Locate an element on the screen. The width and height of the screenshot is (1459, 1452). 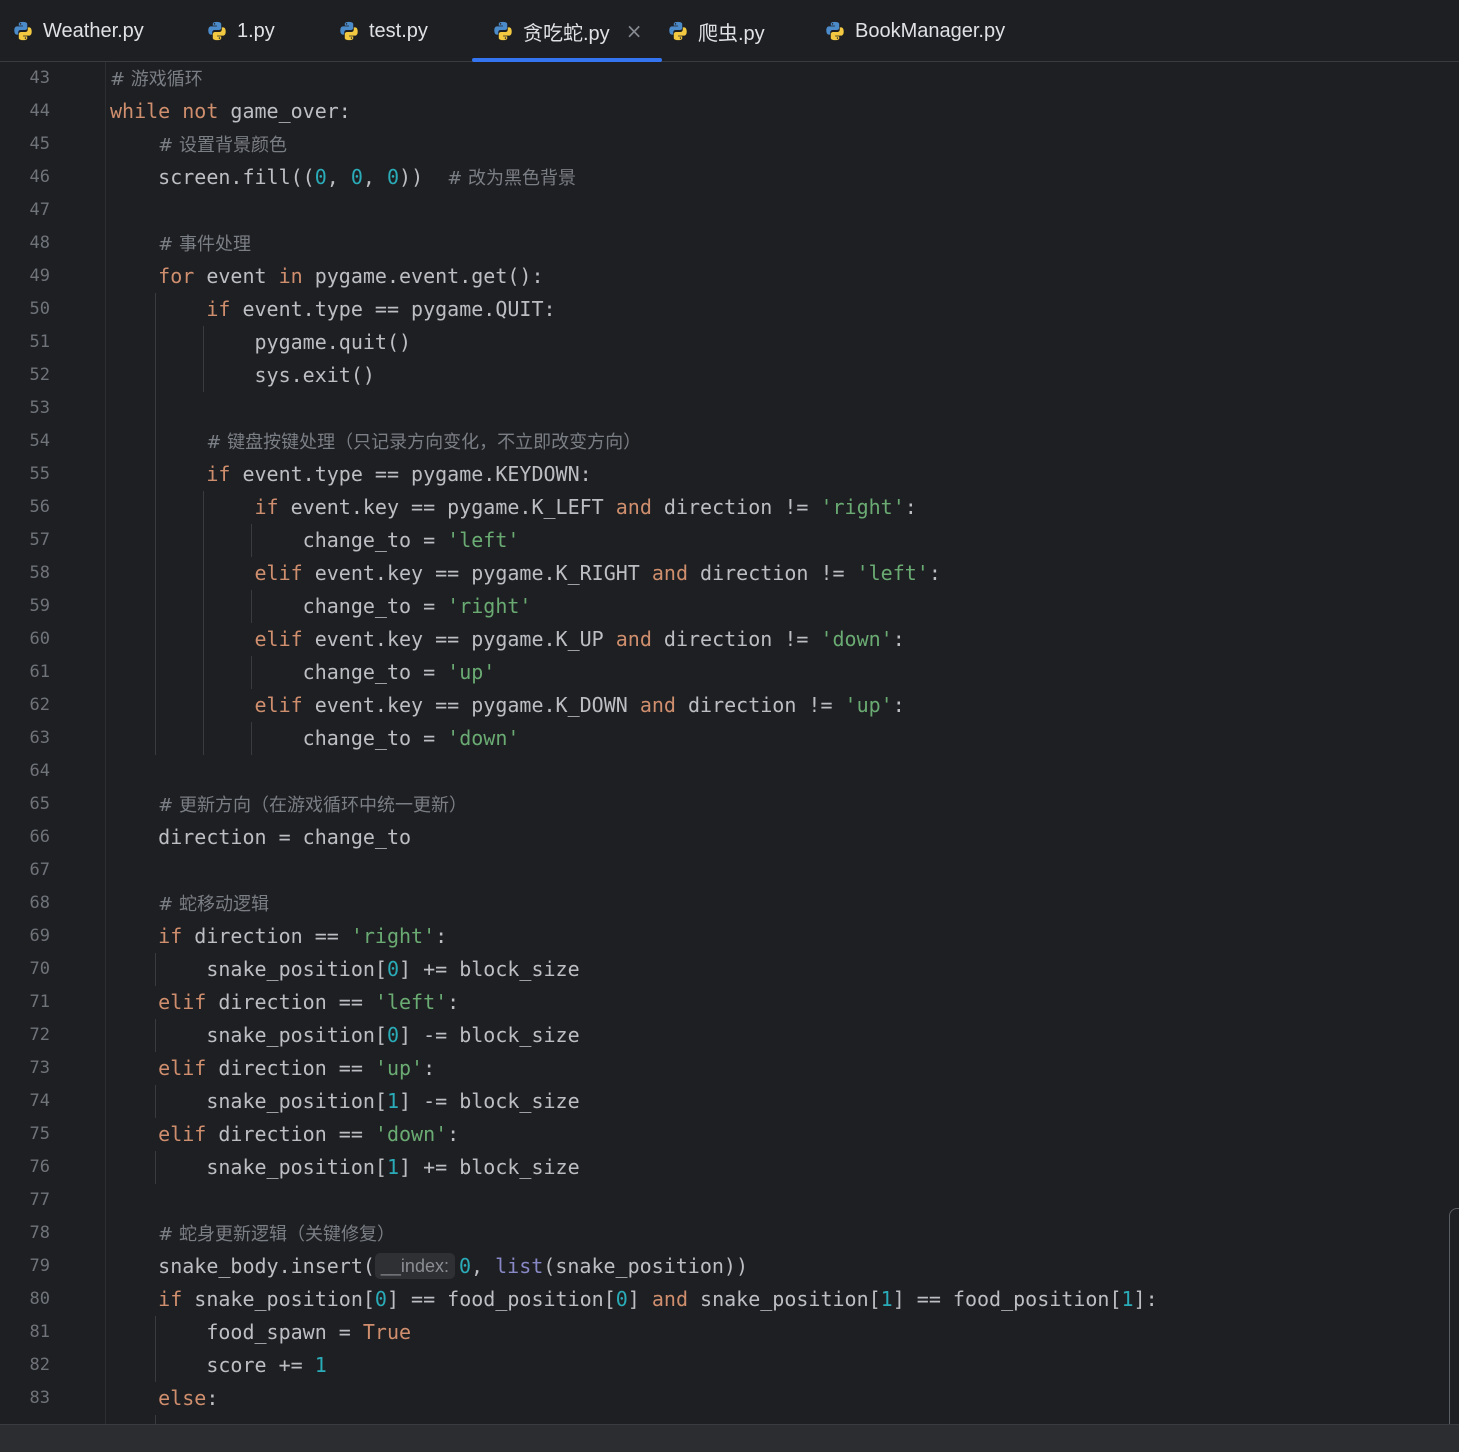
line-number: 45 is located at coordinates (39, 144).